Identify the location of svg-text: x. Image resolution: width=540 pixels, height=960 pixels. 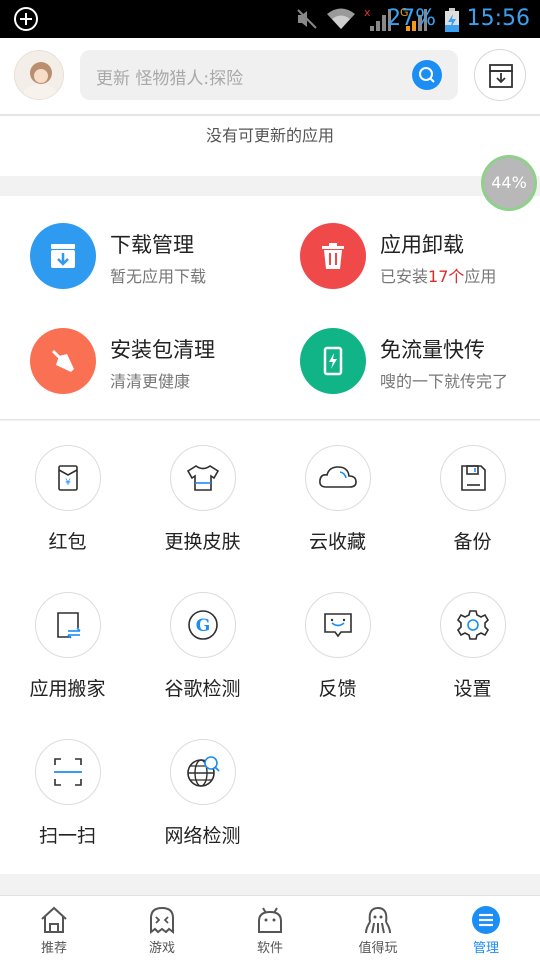
(367, 12).